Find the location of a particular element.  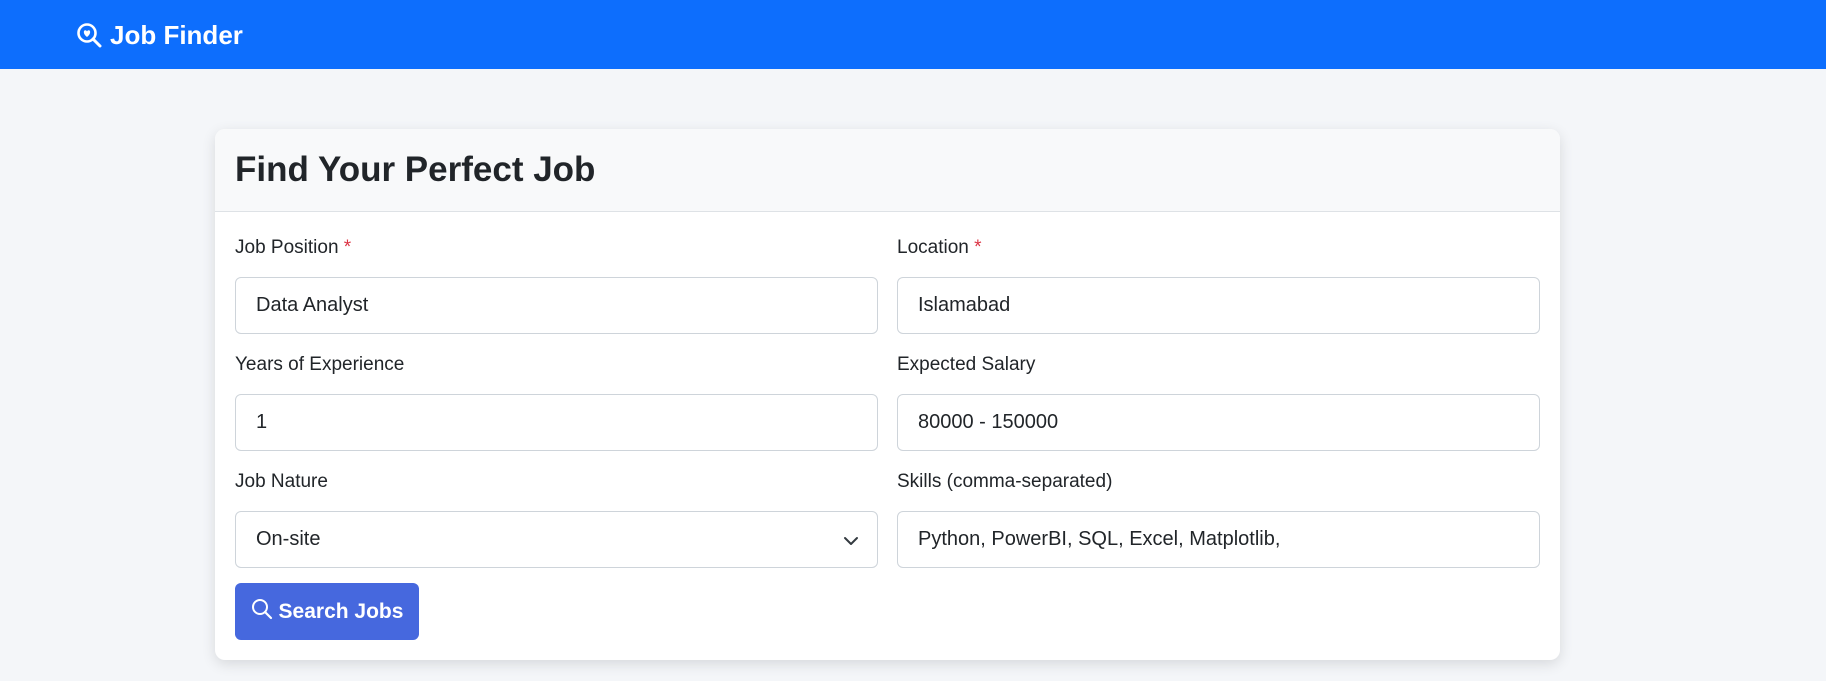

experience-label: Years of Experience is located at coordinates (320, 364).